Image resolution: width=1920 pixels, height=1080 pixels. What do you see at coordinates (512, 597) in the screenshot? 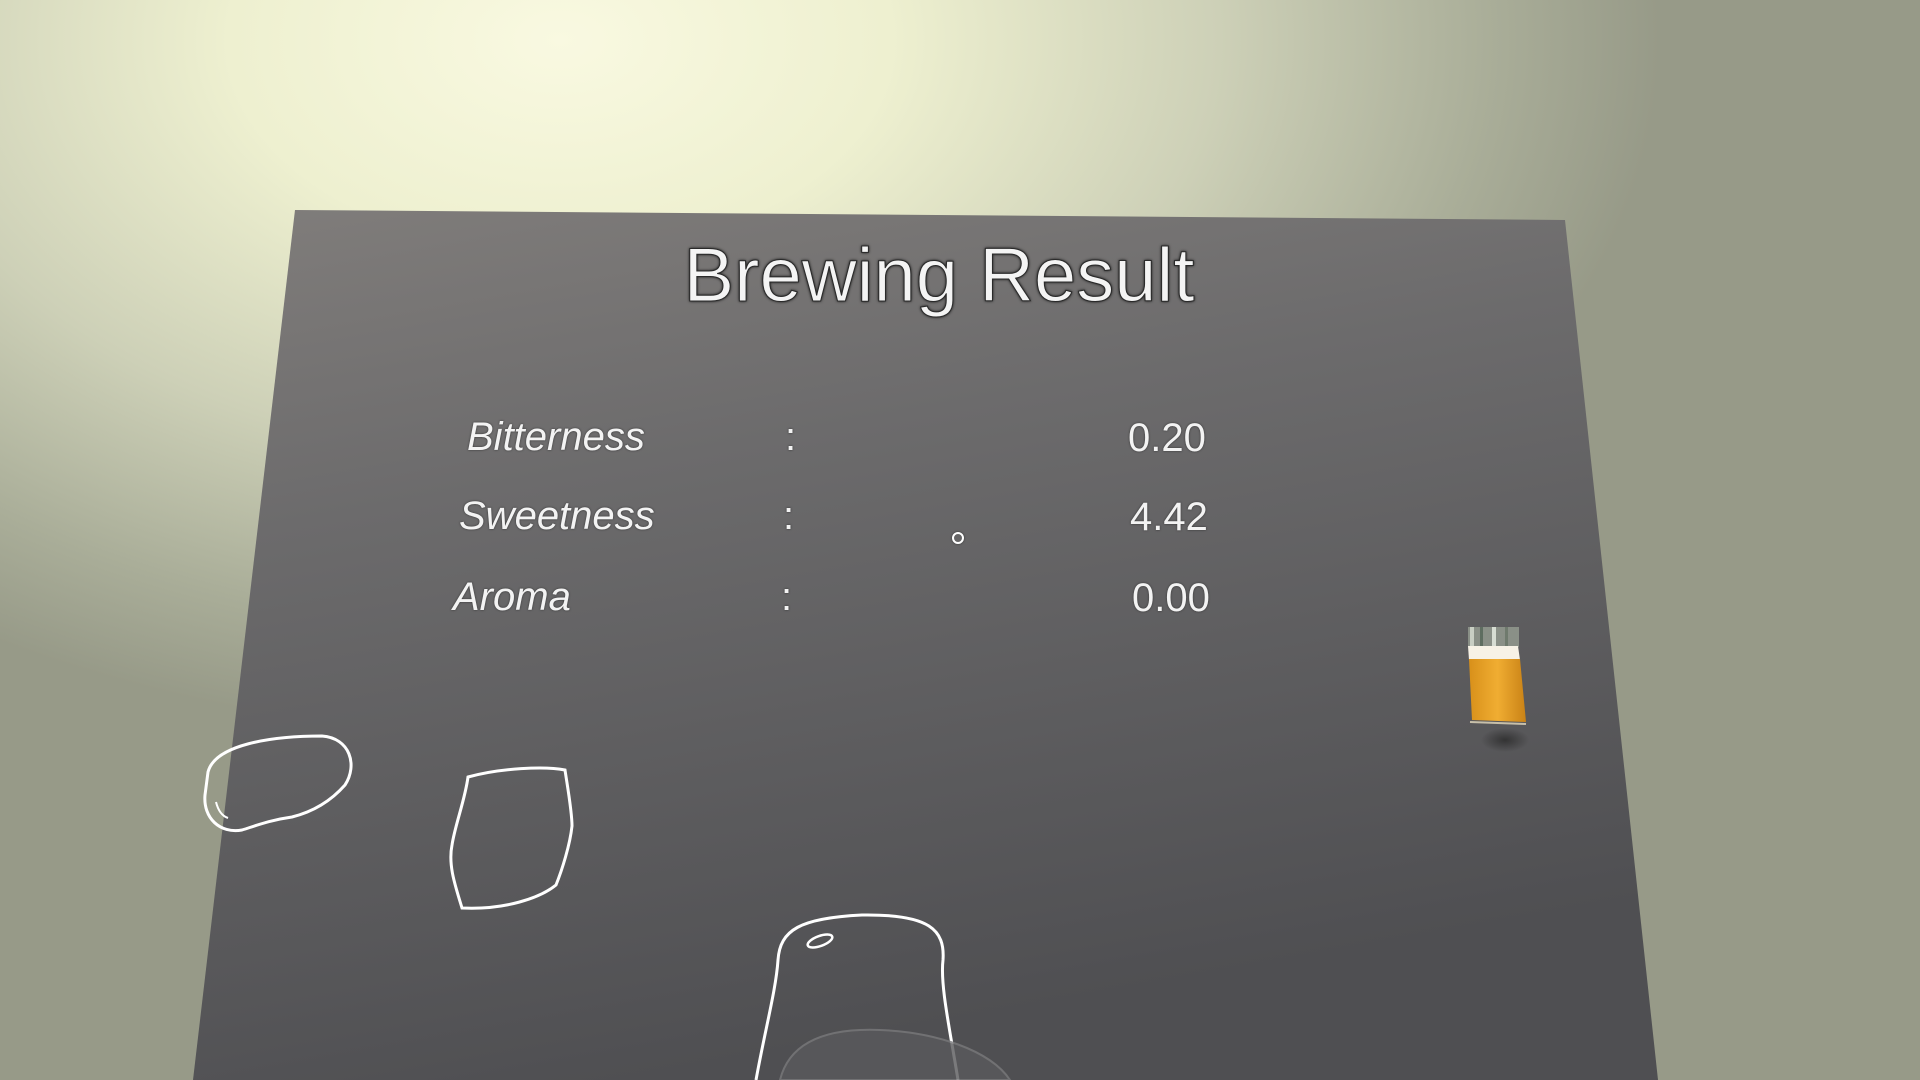
I see `stat-label-aroma: Aroma` at bounding box center [512, 597].